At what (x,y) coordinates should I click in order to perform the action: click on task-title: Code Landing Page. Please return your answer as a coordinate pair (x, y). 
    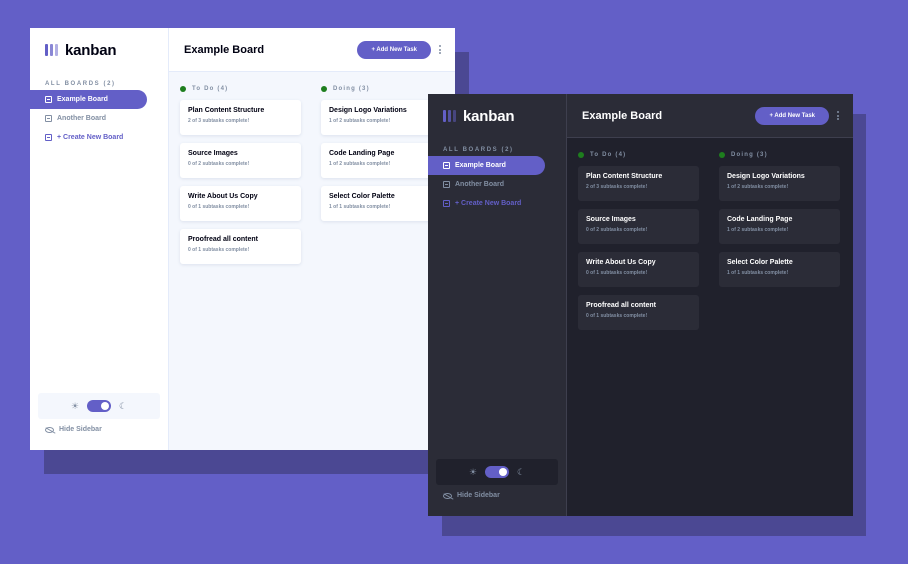
    Looking at the image, I should click on (362, 153).